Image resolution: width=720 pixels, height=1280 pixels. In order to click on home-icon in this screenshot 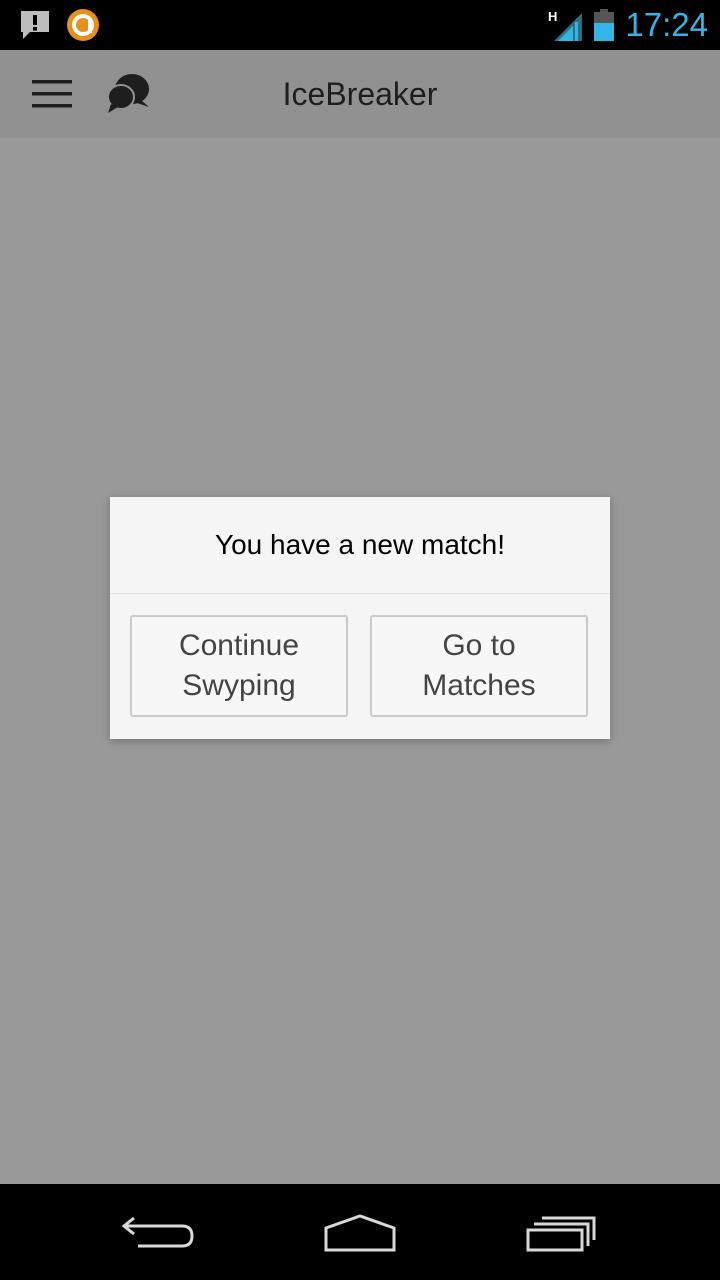, I will do `click(360, 1232)`.